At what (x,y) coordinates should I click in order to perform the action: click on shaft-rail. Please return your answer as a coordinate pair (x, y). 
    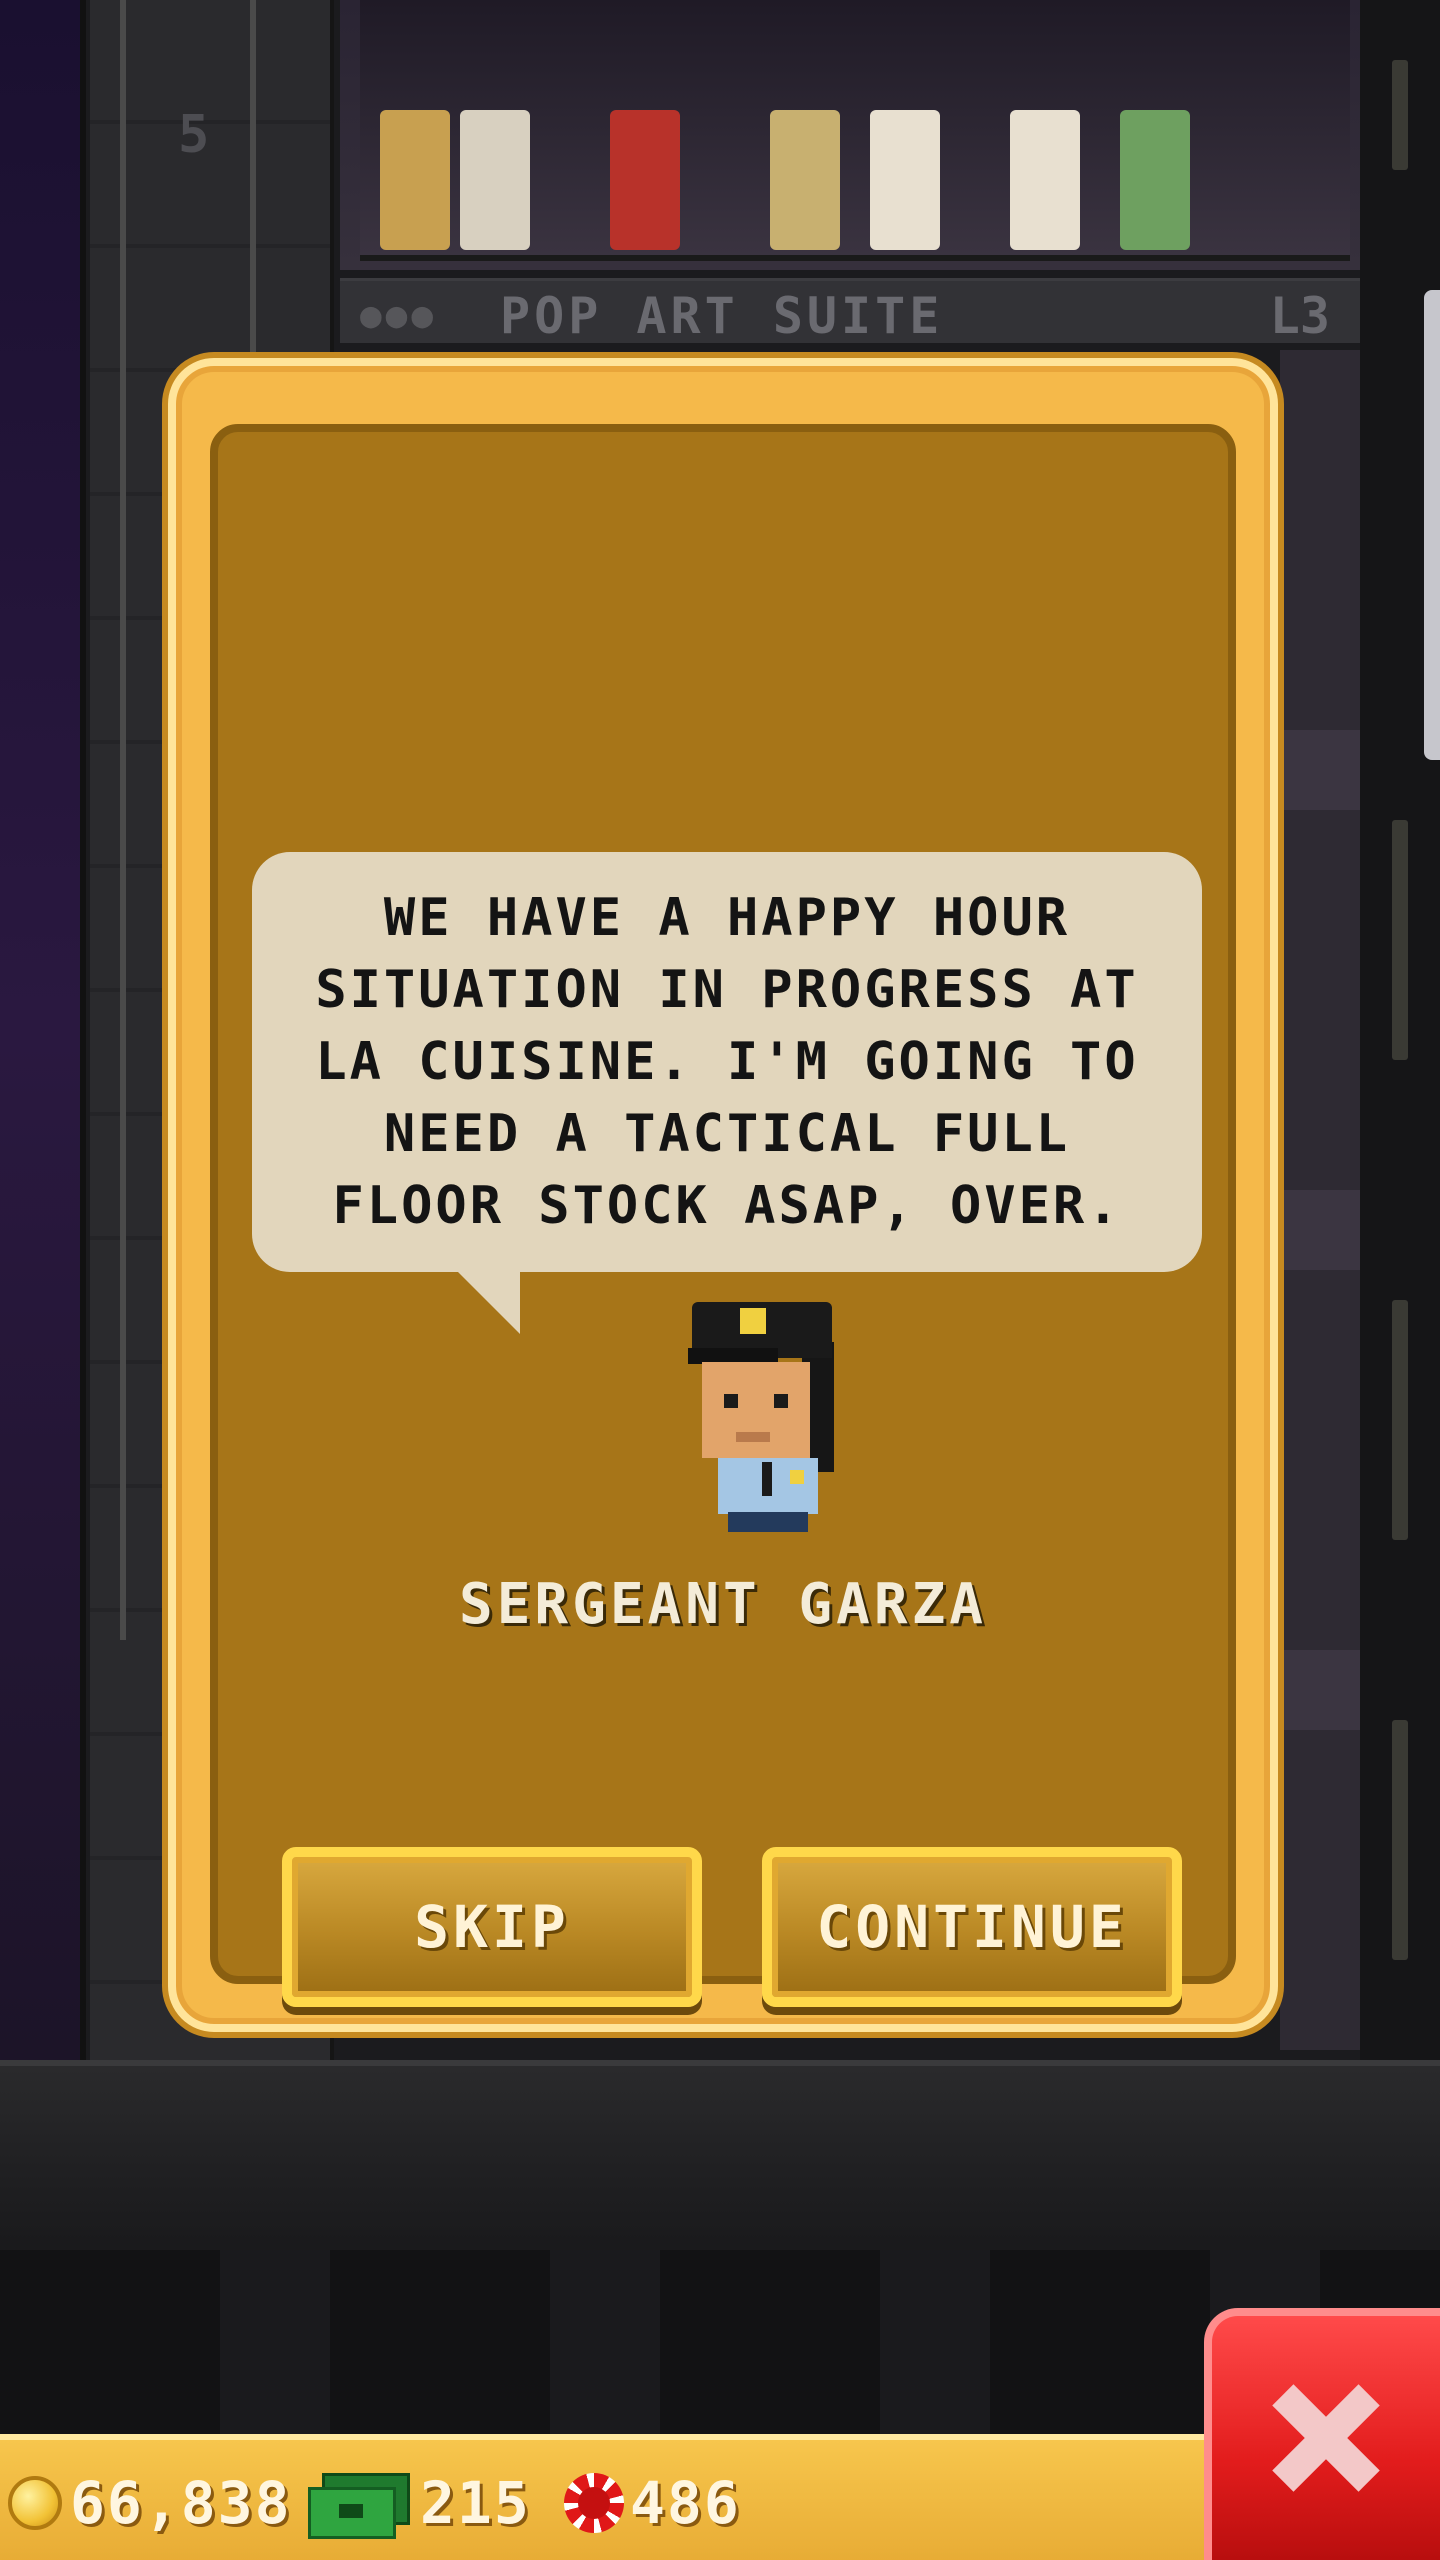
    Looking at the image, I should click on (123, 820).